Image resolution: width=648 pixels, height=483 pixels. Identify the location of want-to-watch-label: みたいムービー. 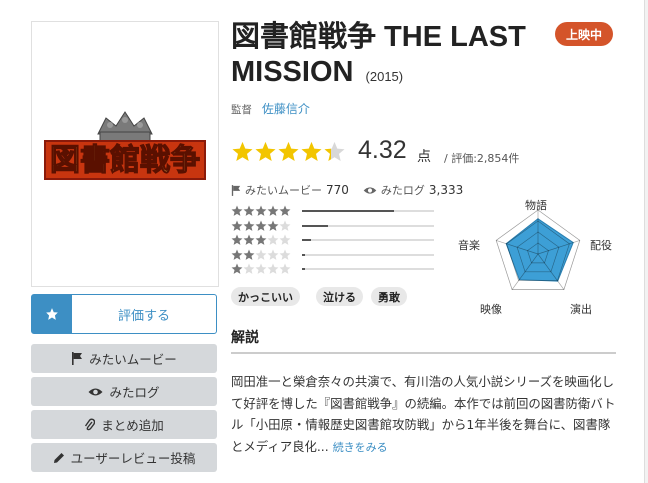
(133, 359).